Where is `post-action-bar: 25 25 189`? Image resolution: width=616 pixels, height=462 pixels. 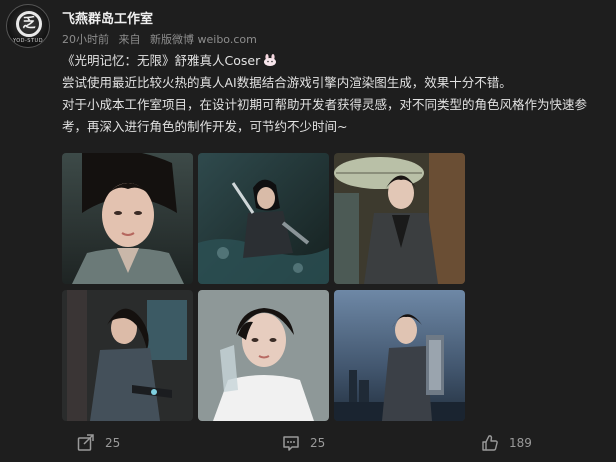
post-action-bar: 25 25 189 is located at coordinates (308, 443).